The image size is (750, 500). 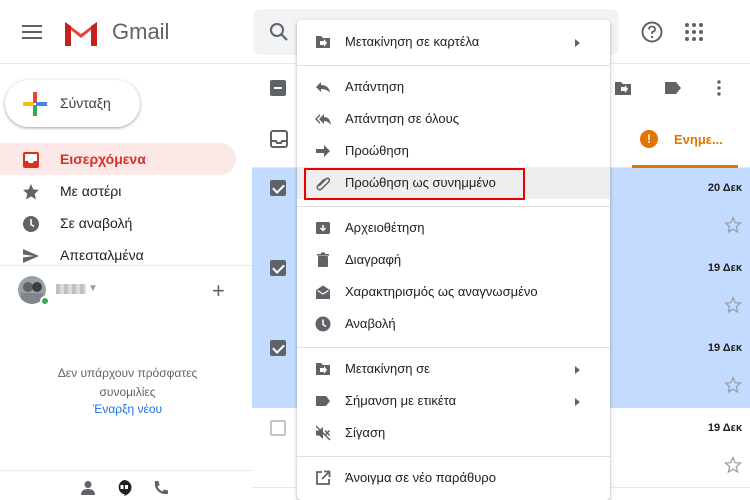 I want to click on menu-item-snooze: Αναβολή, so click(x=453, y=324).